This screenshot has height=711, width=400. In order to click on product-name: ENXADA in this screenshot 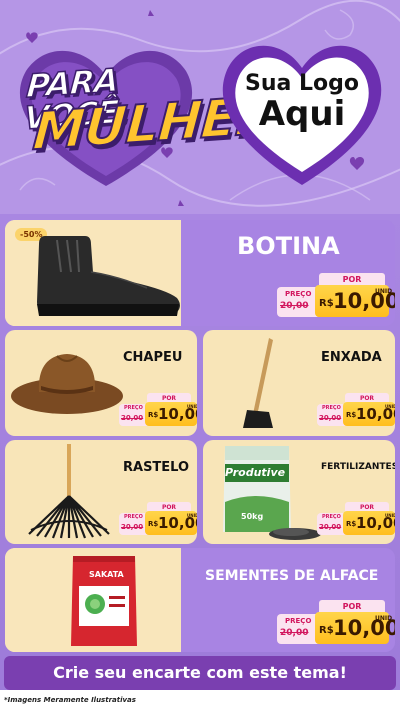, I will do `click(351, 357)`.